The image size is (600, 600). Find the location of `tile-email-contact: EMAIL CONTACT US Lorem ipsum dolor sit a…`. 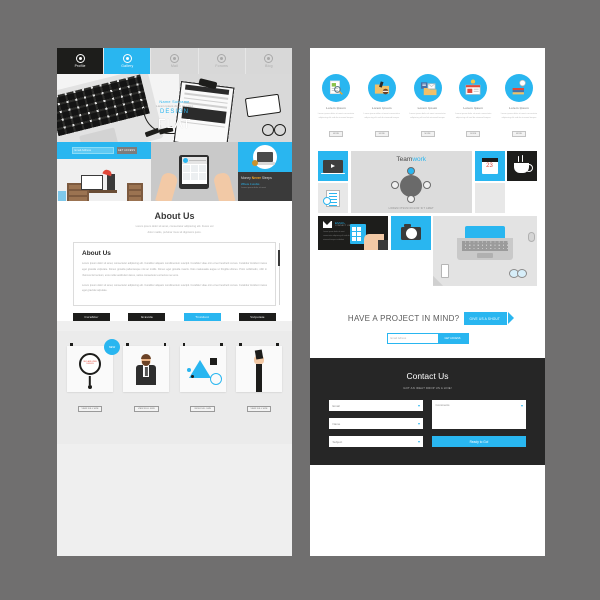

tile-email-contact: EMAIL CONTACT US Lorem ipsum dolor sit a… is located at coordinates (353, 232).